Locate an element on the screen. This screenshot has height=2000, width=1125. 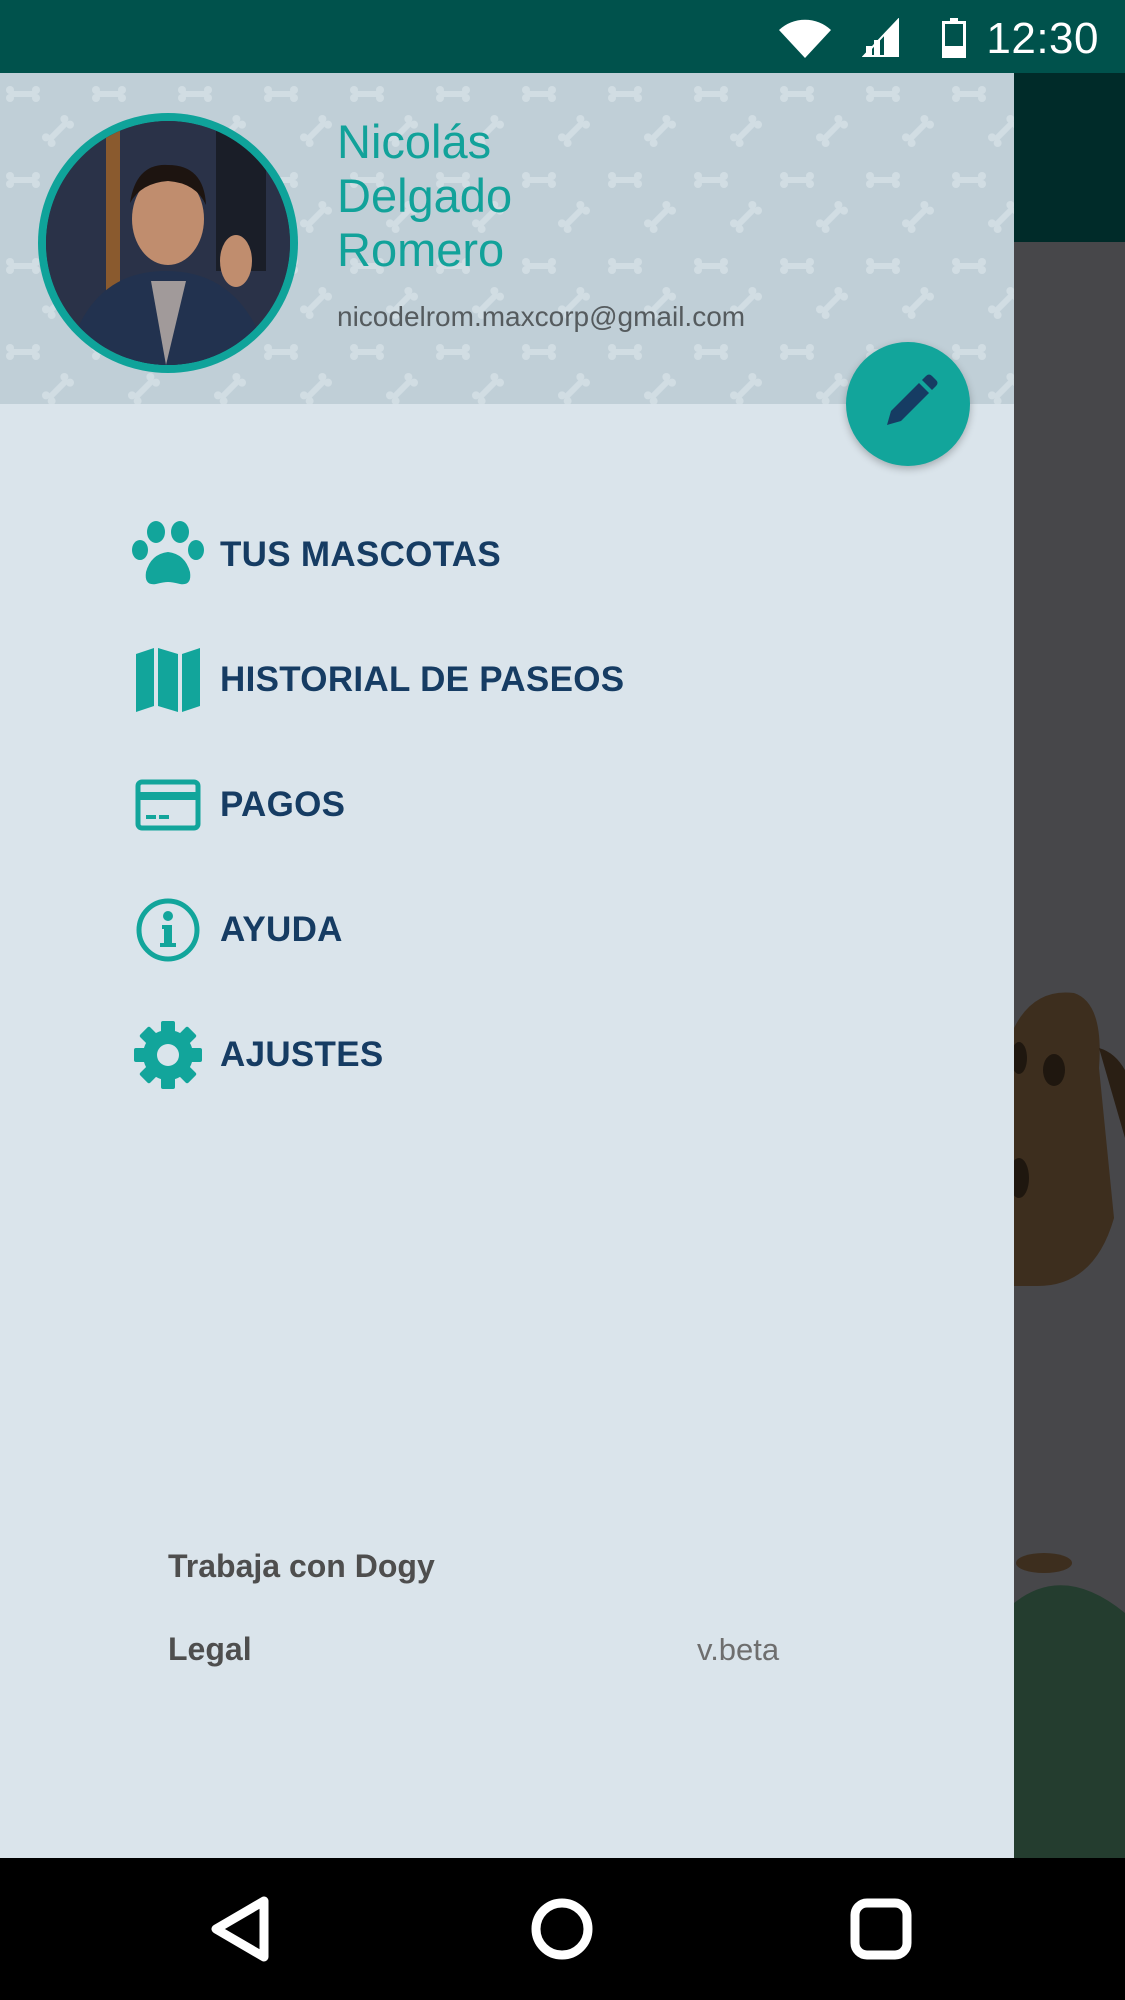
system-nav-bar is located at coordinates (562, 1929).